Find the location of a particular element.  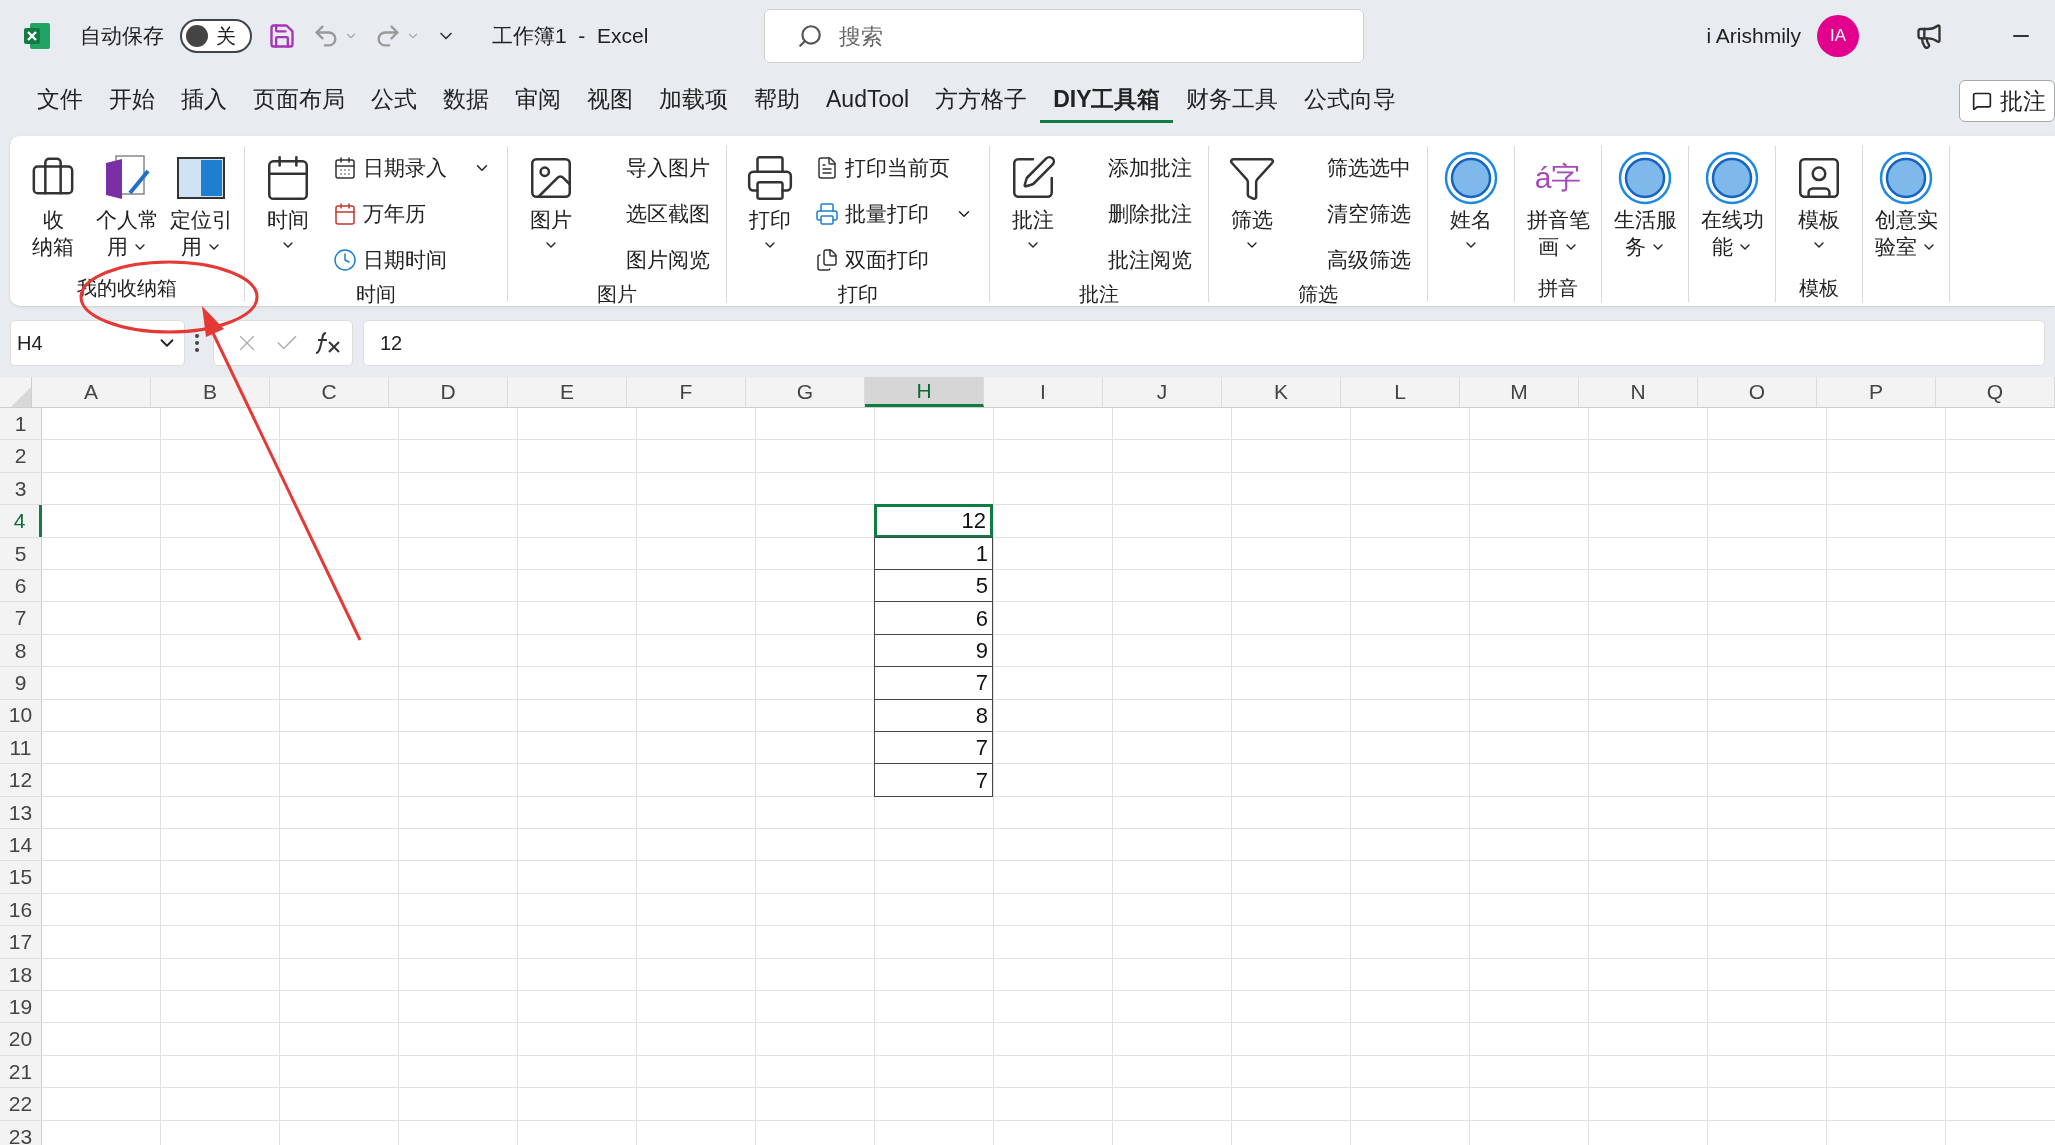

ribbon-tab: 插入 is located at coordinates (204, 101).